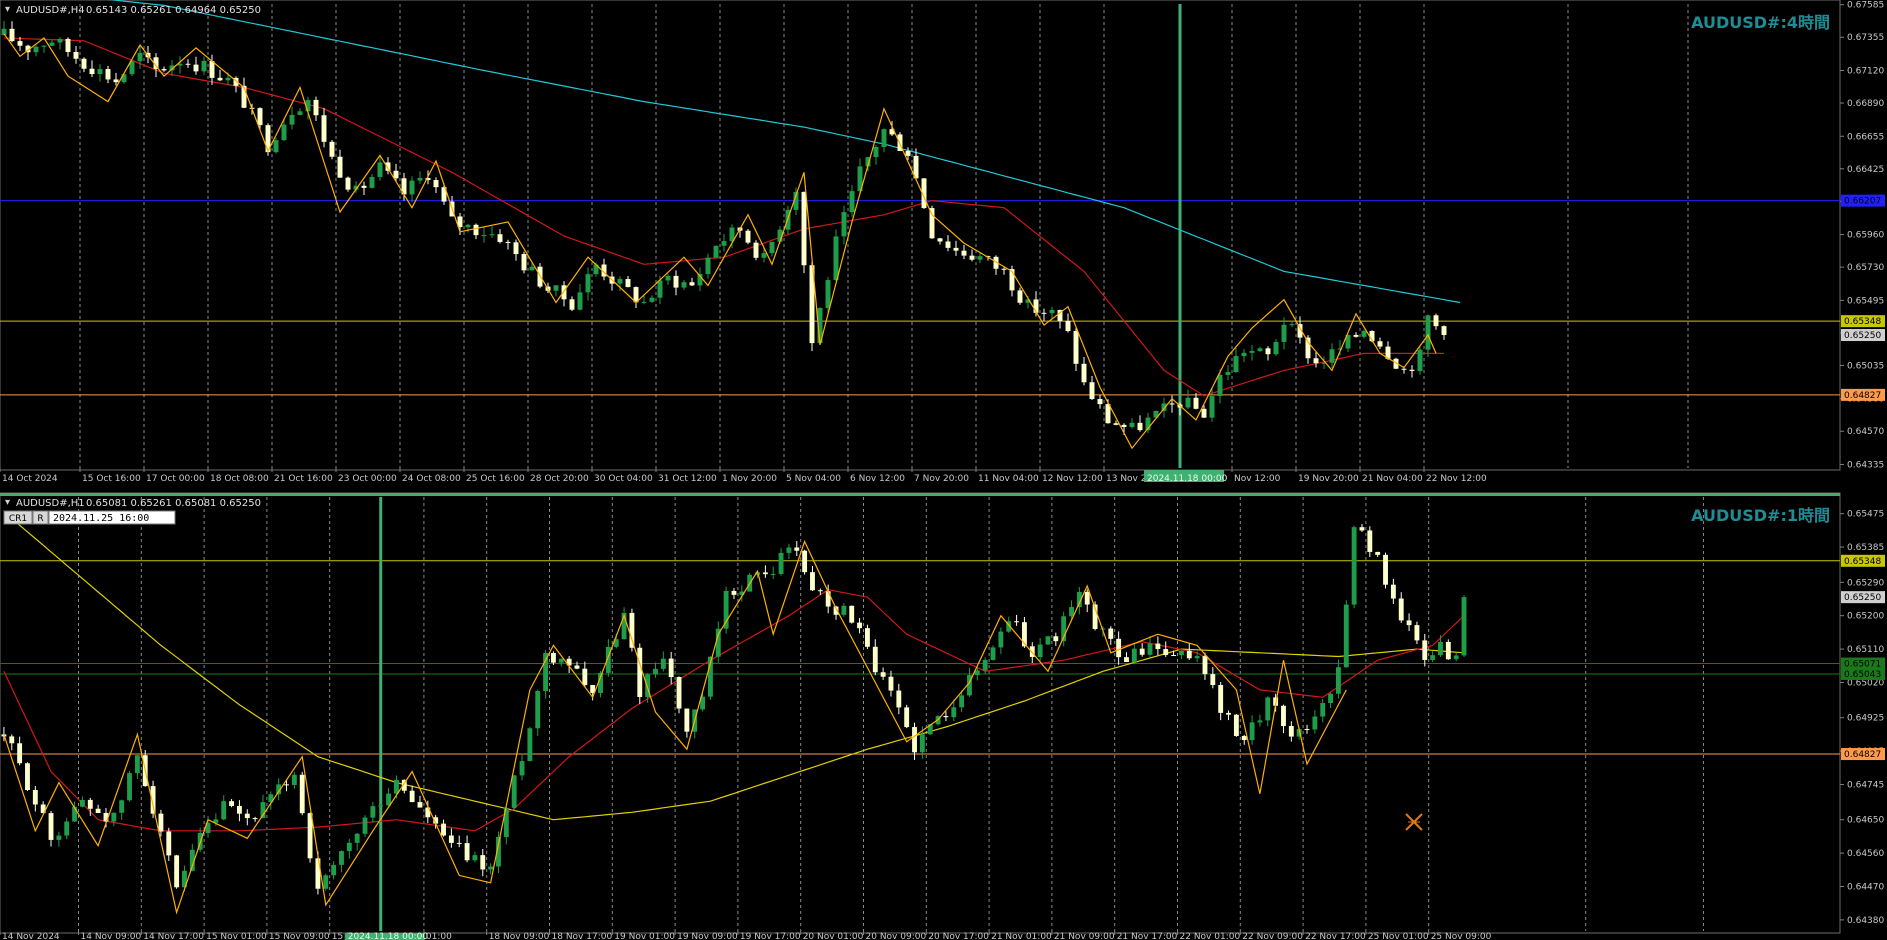 The width and height of the screenshot is (1887, 940). I want to click on x-tick-label: 14 Nov 09:00, so click(111, 936).